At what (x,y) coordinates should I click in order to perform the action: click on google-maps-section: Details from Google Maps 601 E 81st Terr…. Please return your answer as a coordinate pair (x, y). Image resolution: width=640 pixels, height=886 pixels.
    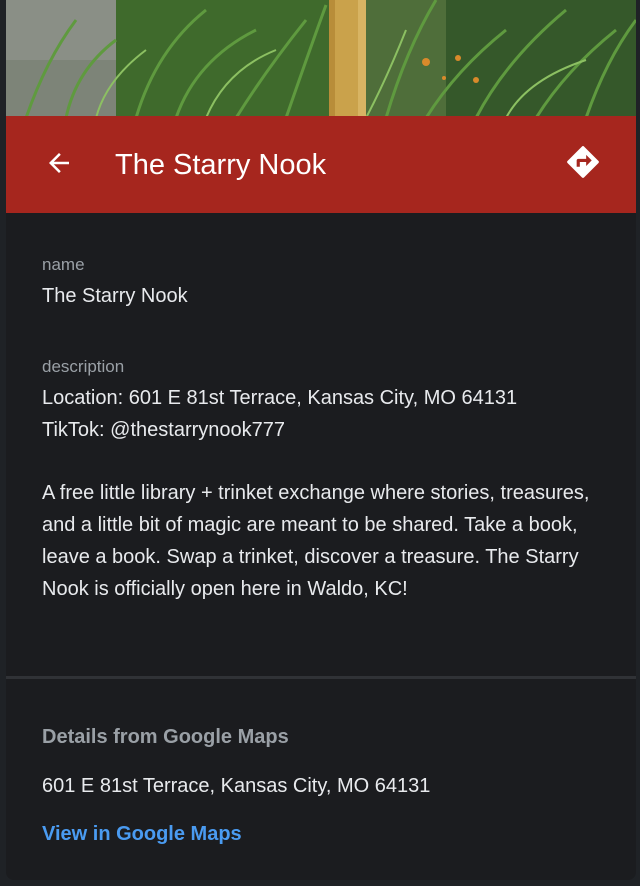
    Looking at the image, I should click on (322, 785).